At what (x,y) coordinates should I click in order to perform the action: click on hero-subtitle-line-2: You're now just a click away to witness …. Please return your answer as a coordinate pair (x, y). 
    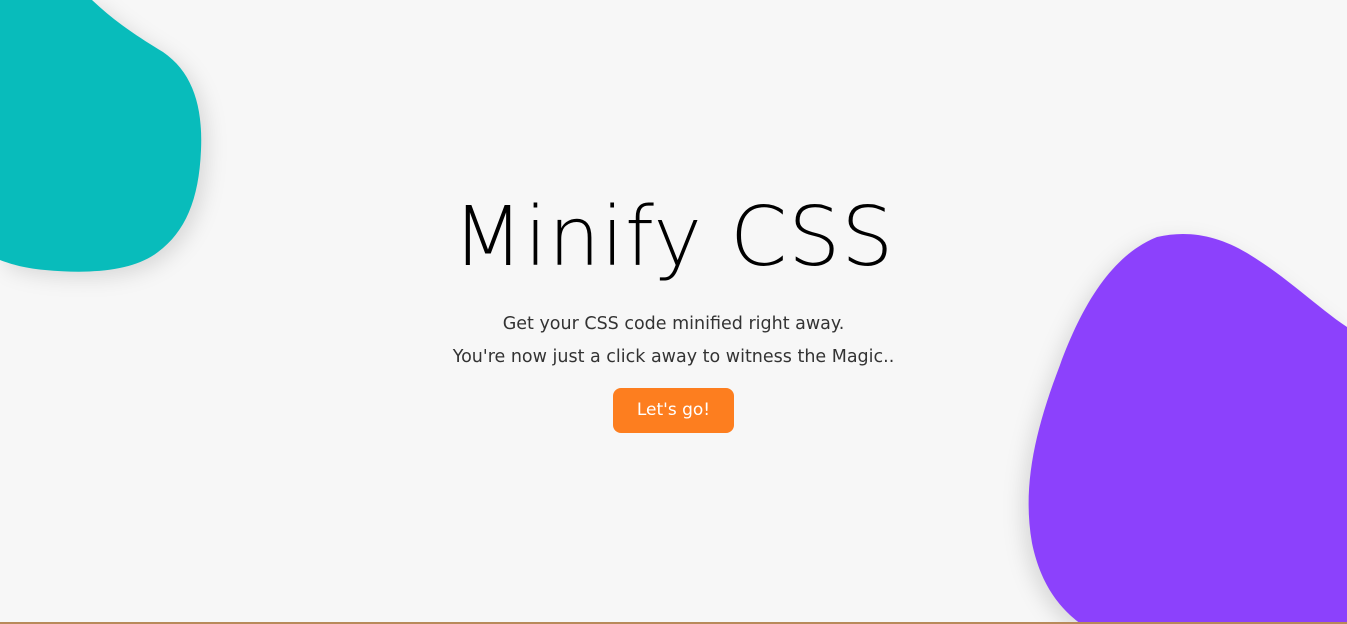
    Looking at the image, I should click on (673, 357).